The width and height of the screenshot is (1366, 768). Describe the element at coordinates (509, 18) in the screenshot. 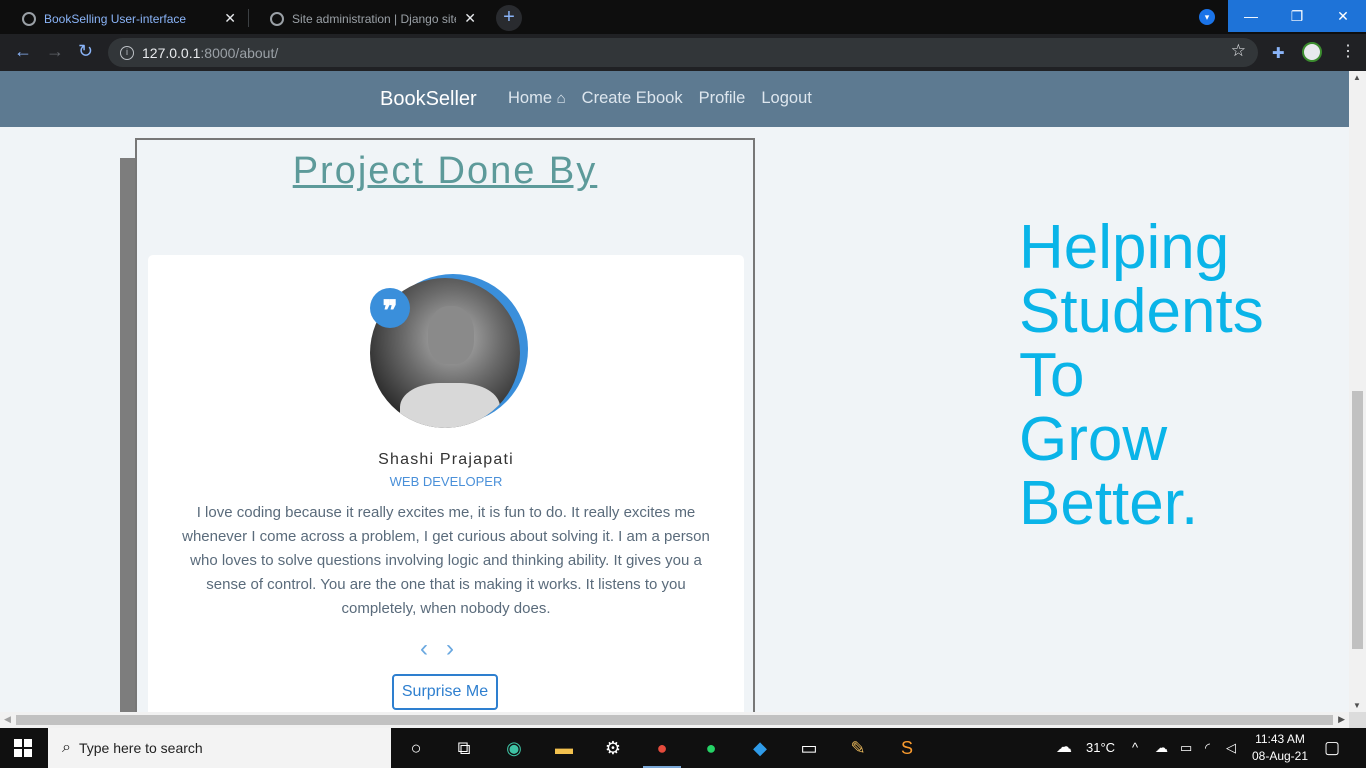

I see `new-tab-button: +` at that location.